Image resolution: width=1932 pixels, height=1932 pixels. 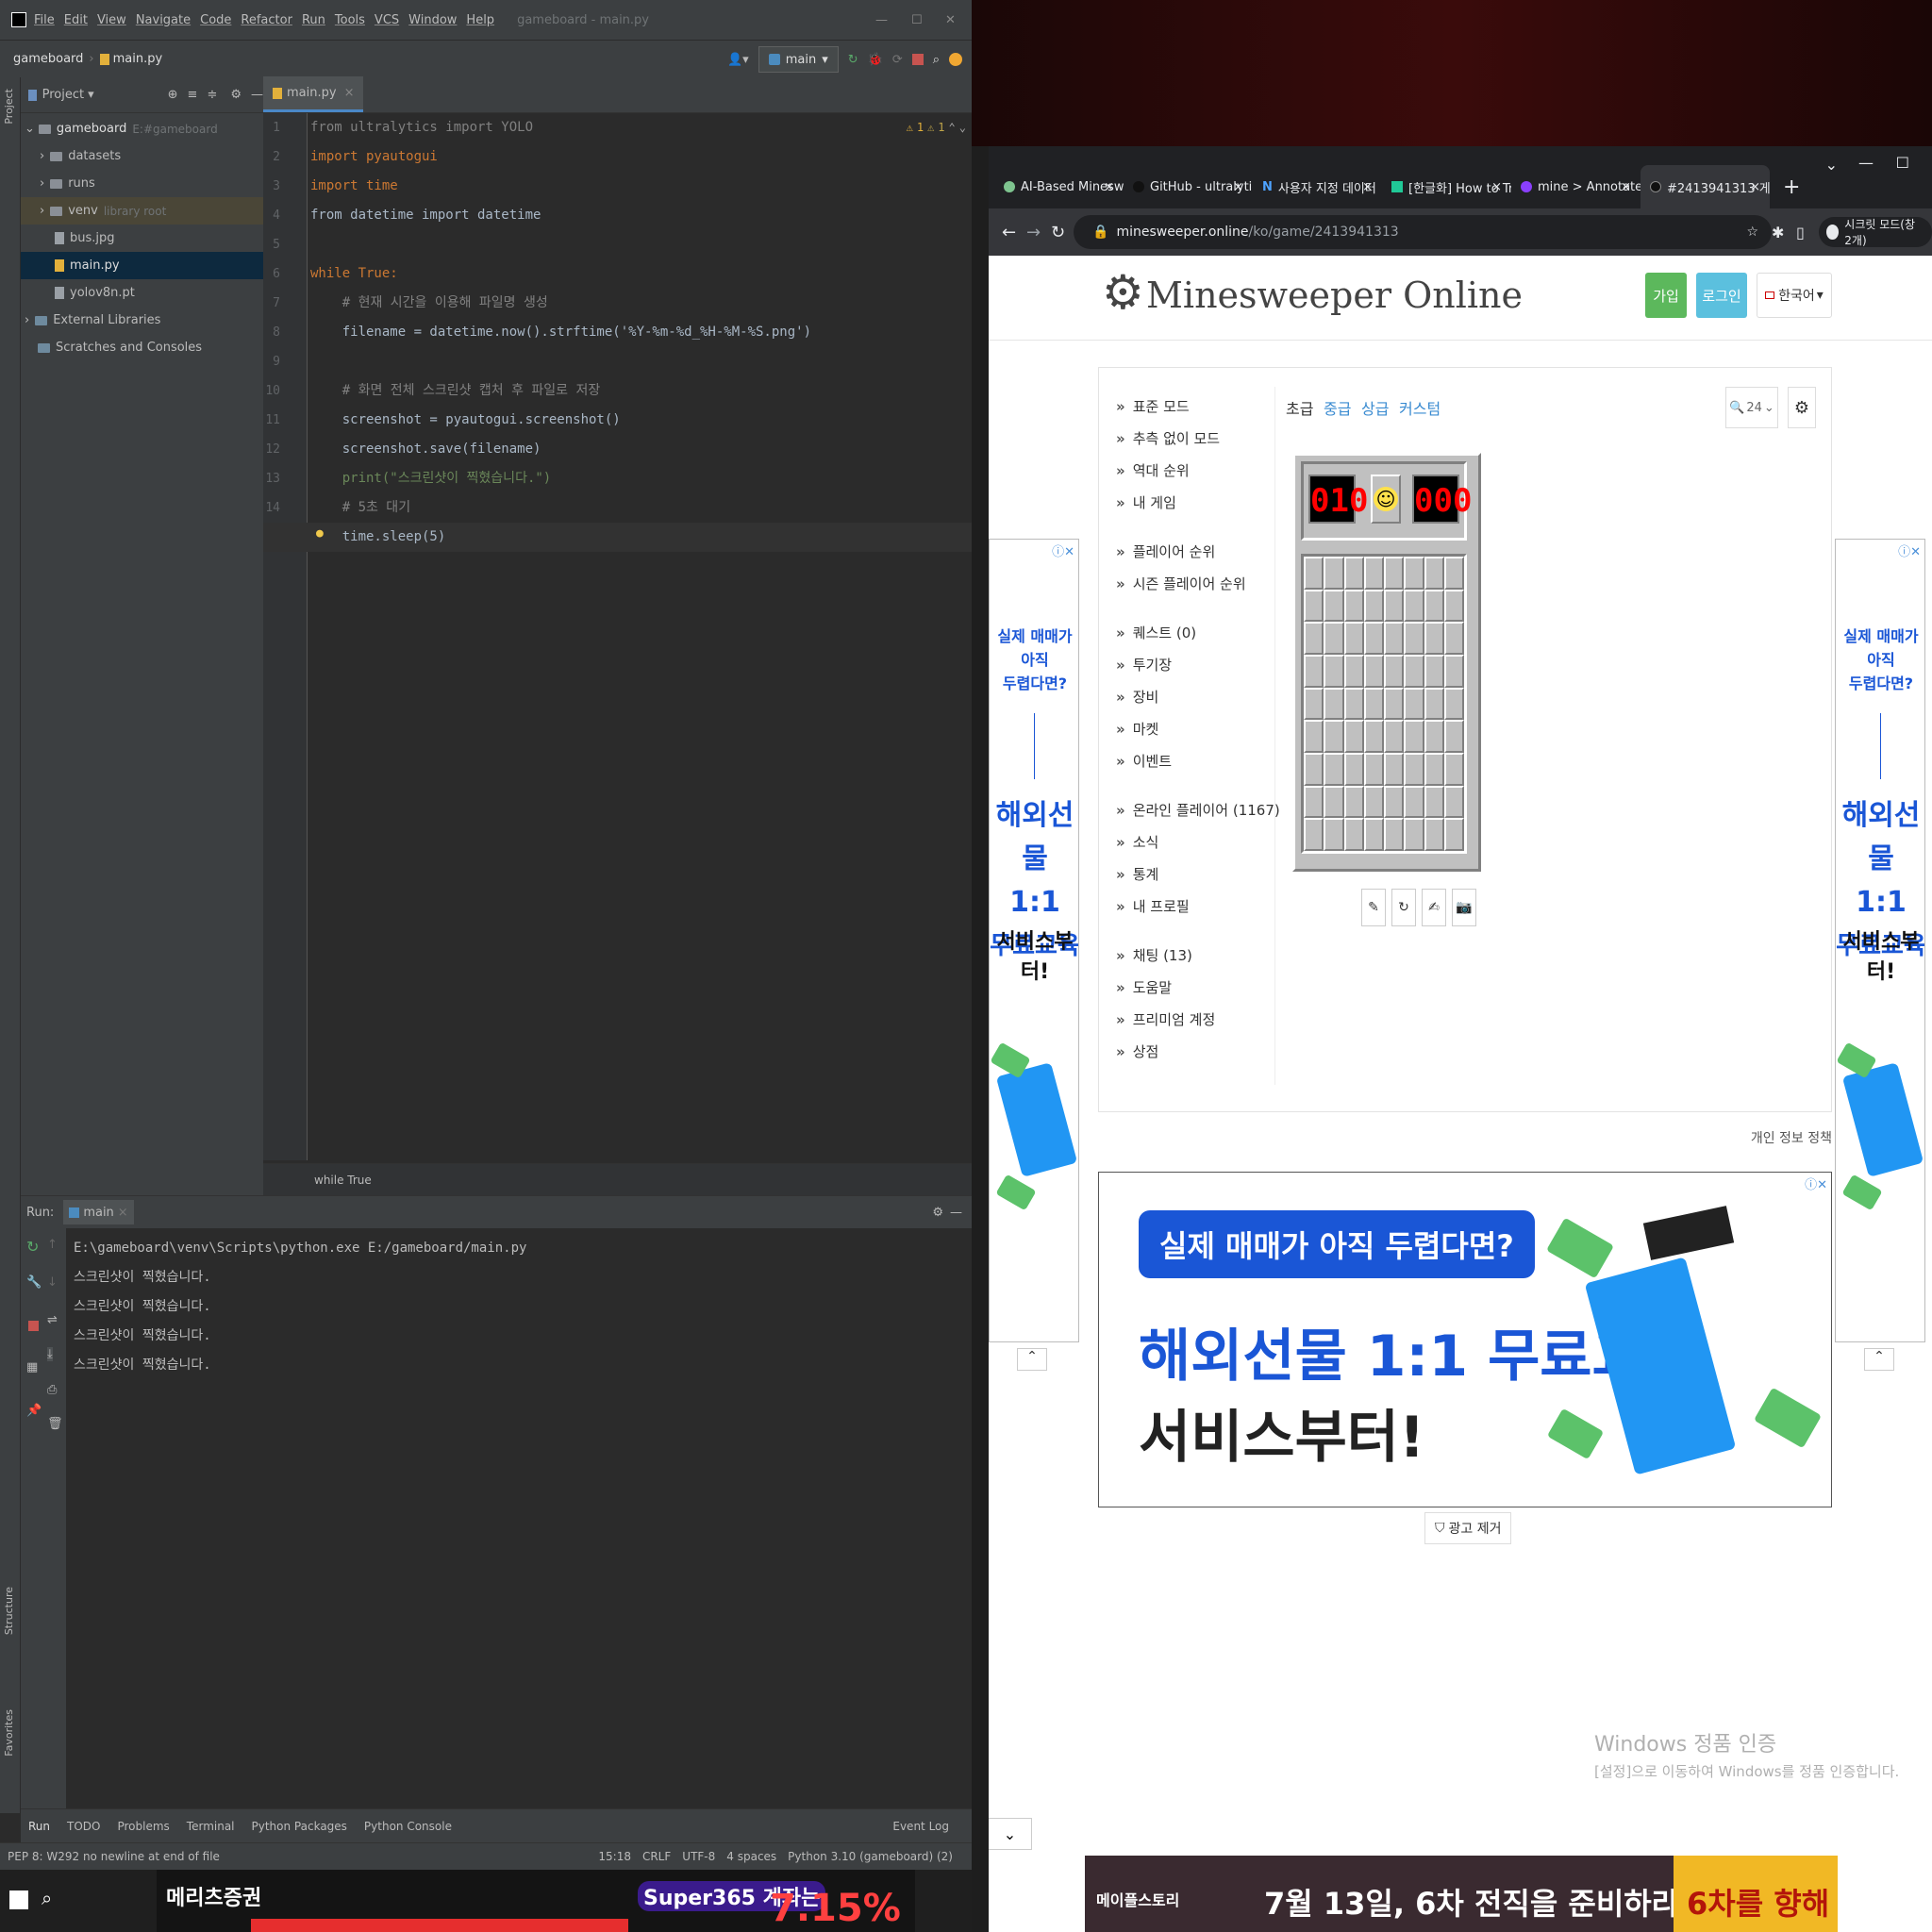 I want to click on coverage-icon: ⟳, so click(x=898, y=60).